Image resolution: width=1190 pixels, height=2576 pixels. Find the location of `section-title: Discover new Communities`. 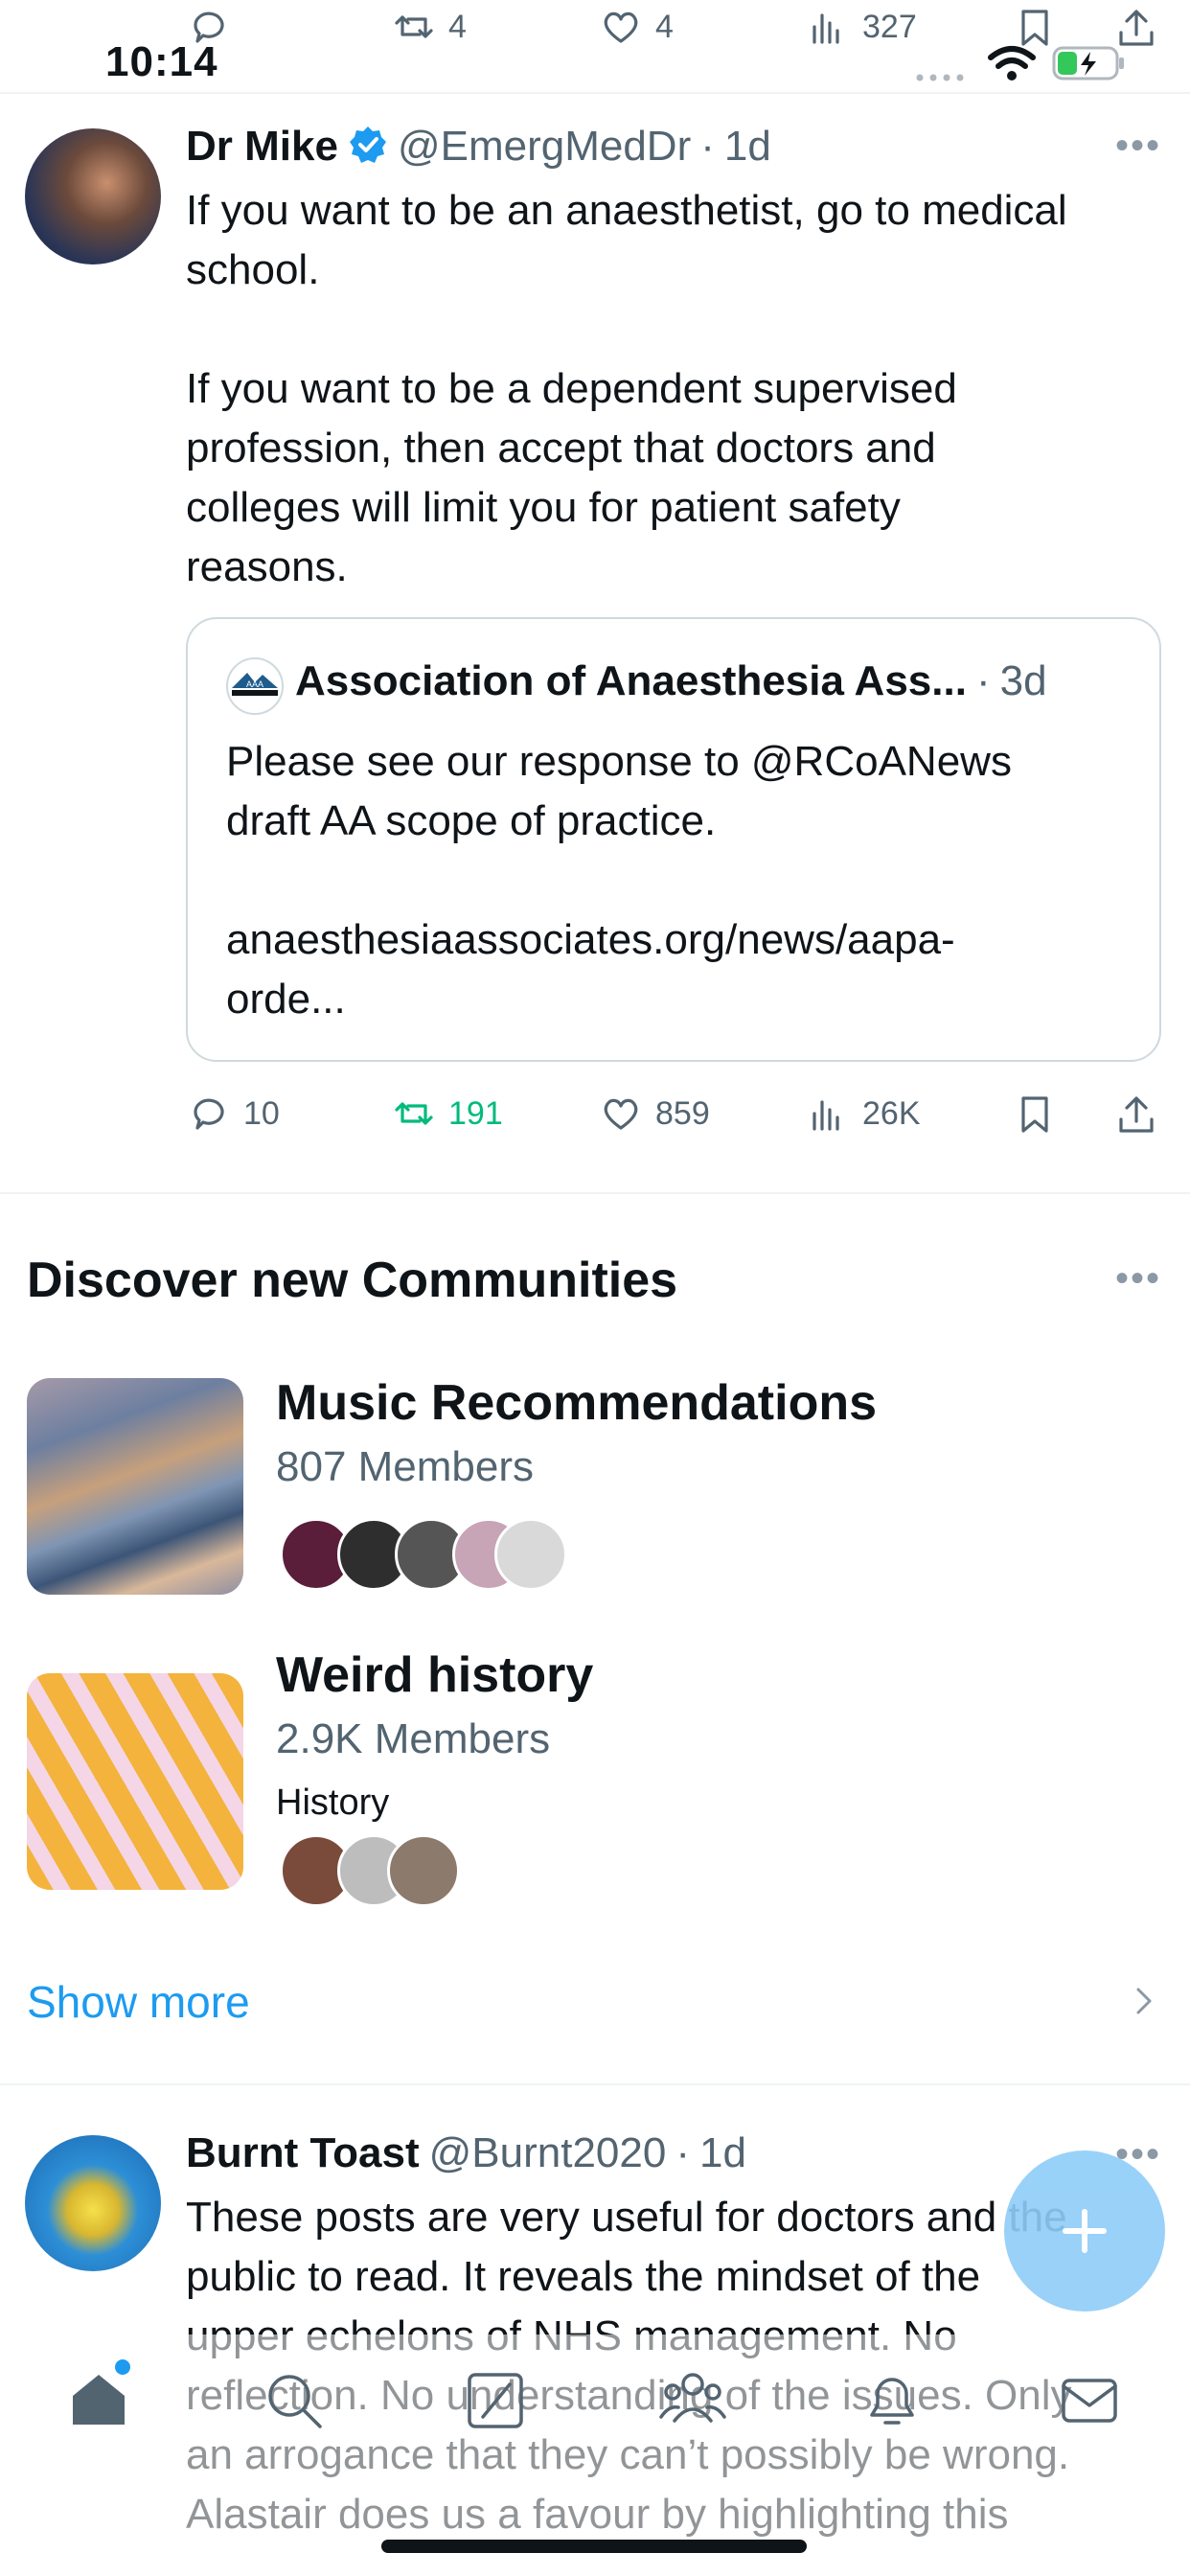

section-title: Discover new Communities is located at coordinates (352, 1280).